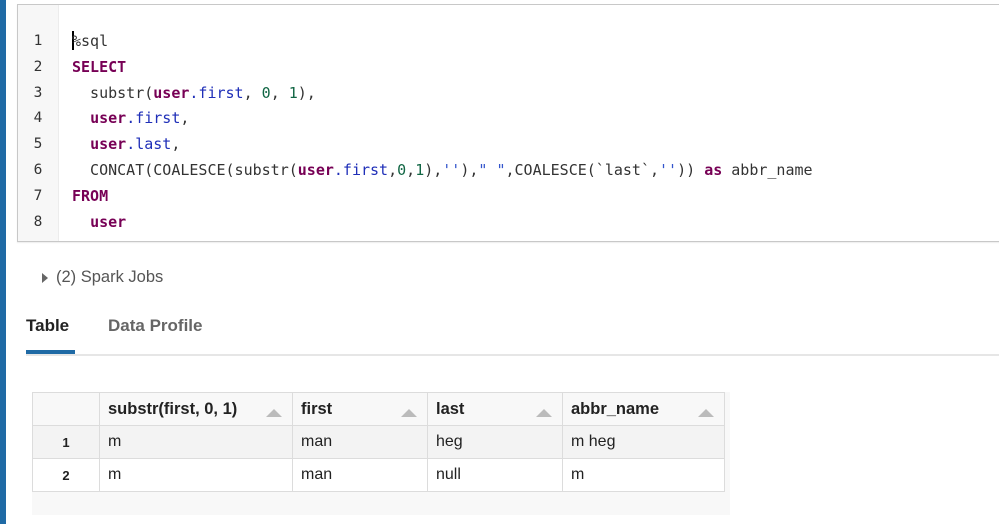 This screenshot has width=999, height=524. I want to click on table-row: 1 m man heg m heg, so click(378, 442).